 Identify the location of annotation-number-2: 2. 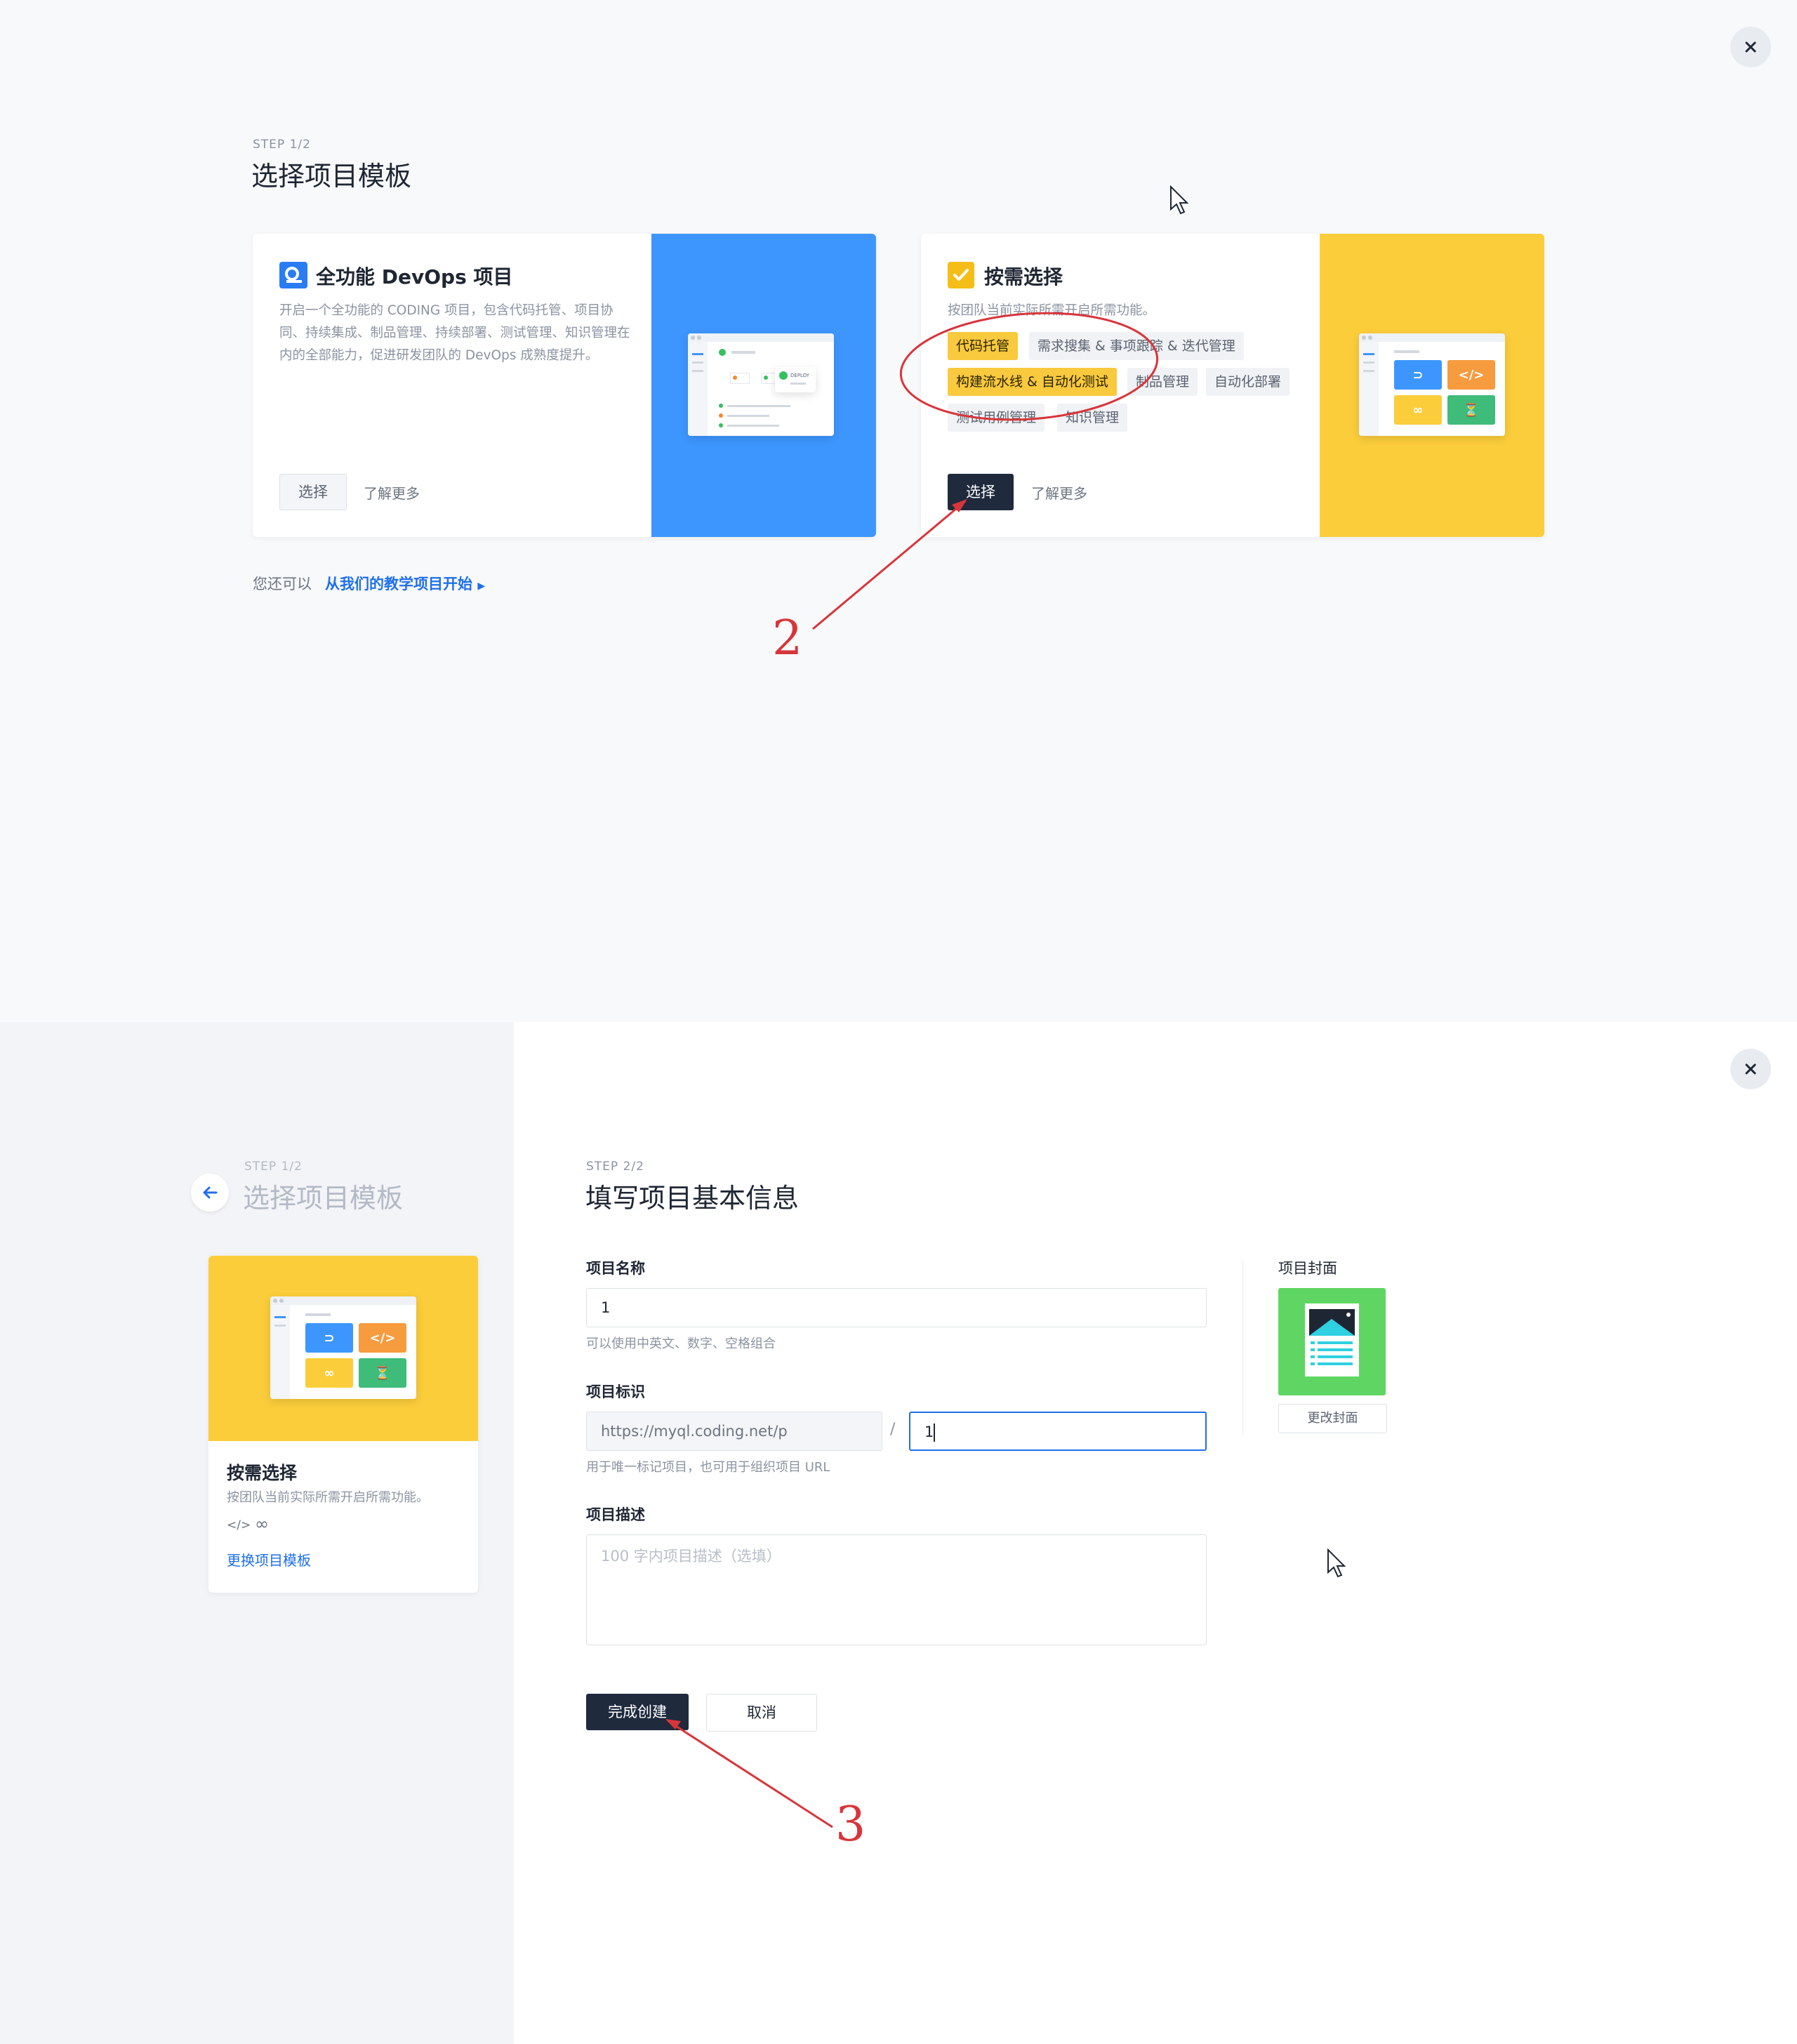
(787, 638).